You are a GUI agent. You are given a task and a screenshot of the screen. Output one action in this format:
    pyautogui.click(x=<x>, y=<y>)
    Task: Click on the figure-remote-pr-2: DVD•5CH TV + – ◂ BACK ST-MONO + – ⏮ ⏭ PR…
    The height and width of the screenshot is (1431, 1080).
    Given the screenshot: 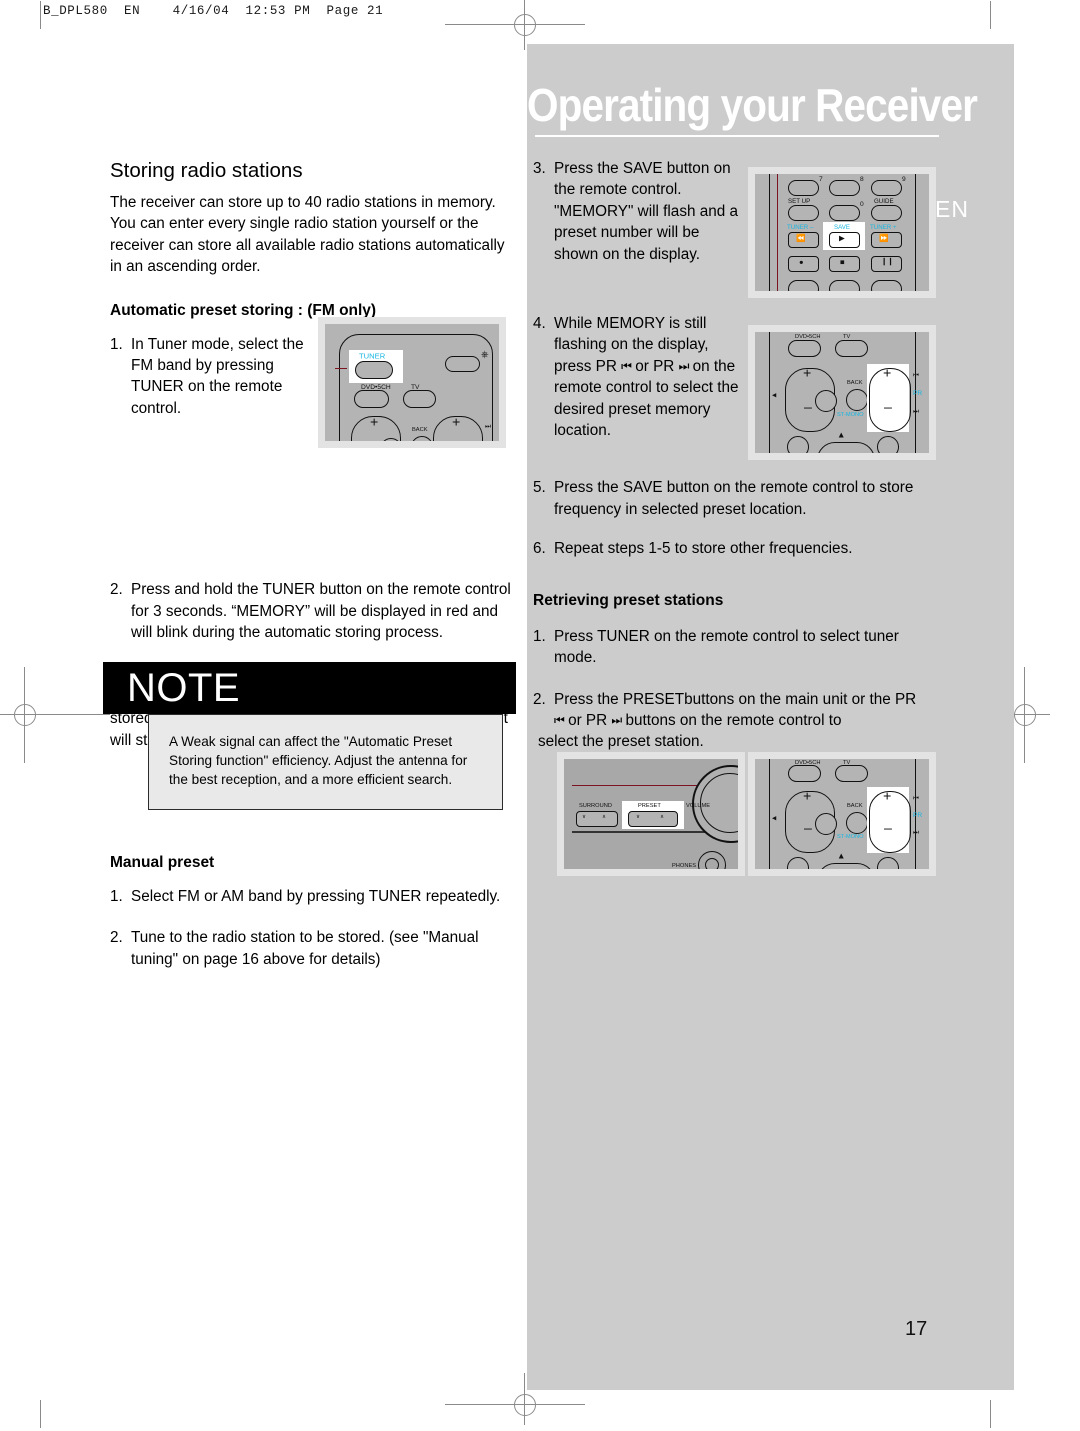 What is the action you would take?
    pyautogui.click(x=842, y=814)
    